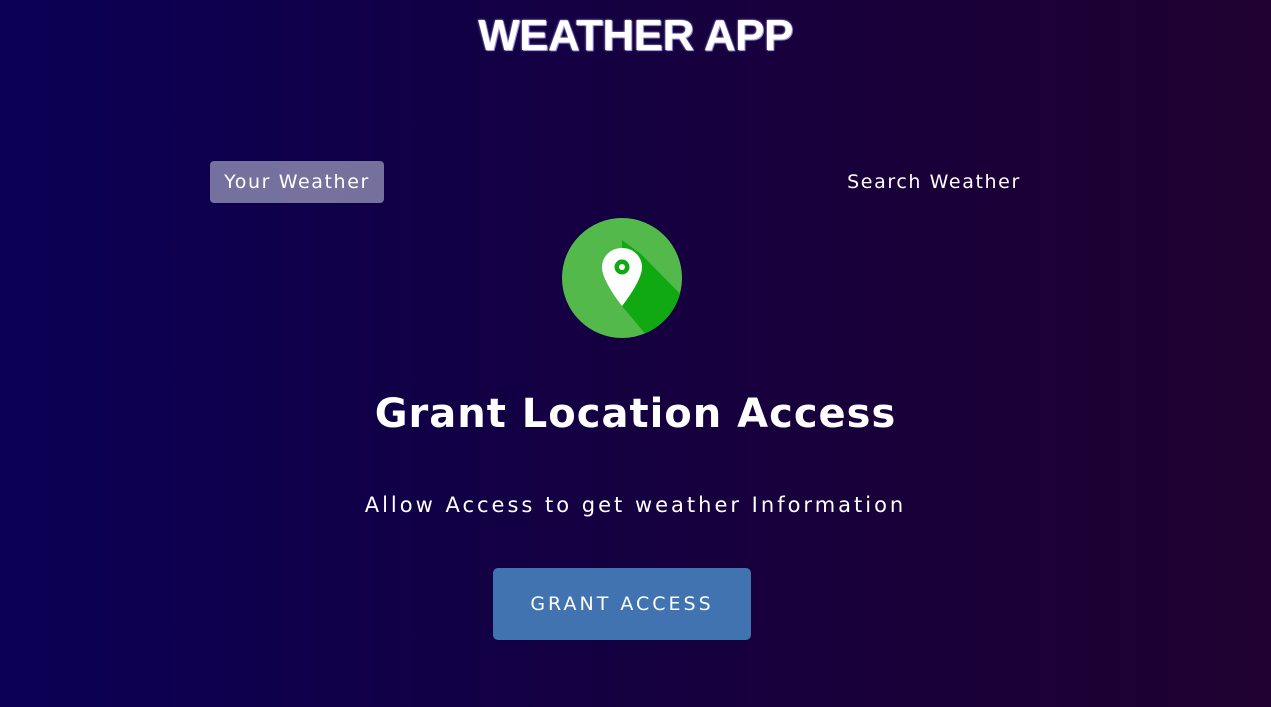 Image resolution: width=1271 pixels, height=707 pixels. What do you see at coordinates (635, 35) in the screenshot?
I see `app-title: WEATHER APP` at bounding box center [635, 35].